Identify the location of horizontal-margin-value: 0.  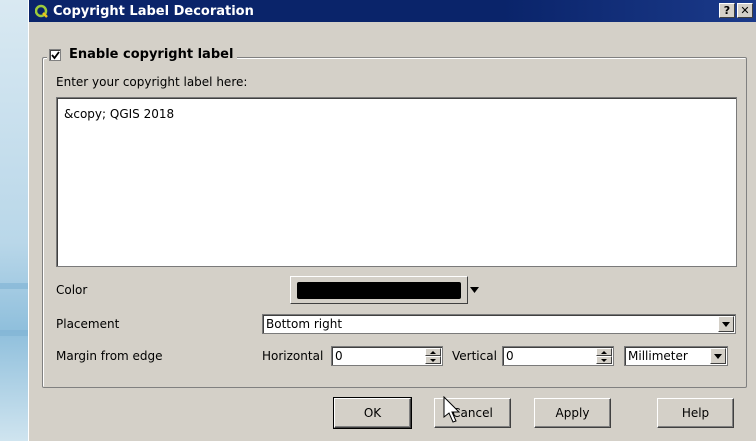
(339, 356).